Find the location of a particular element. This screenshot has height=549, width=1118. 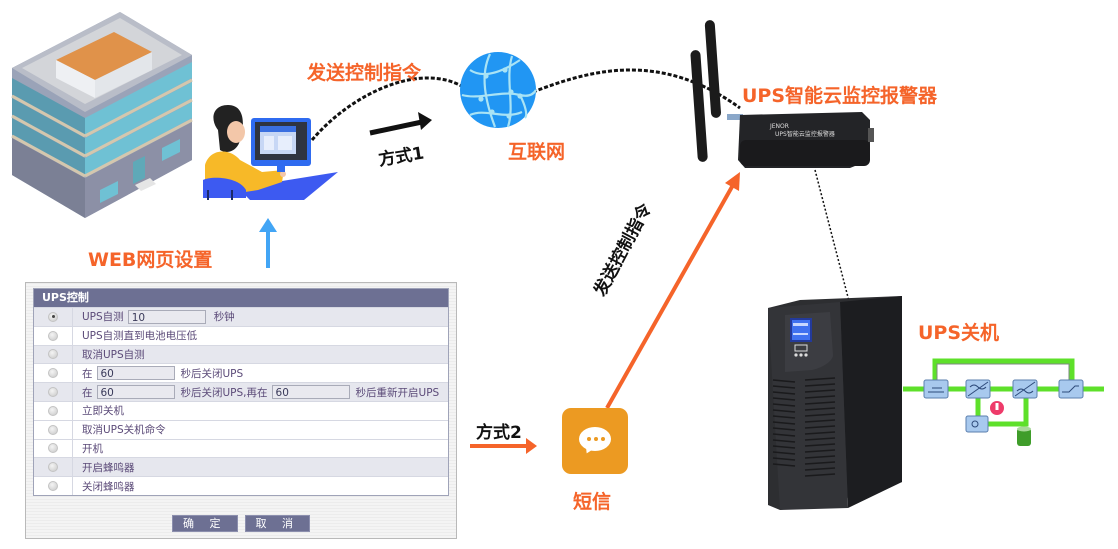

option-label: 关闭蜂鸣器 is located at coordinates (108, 486).